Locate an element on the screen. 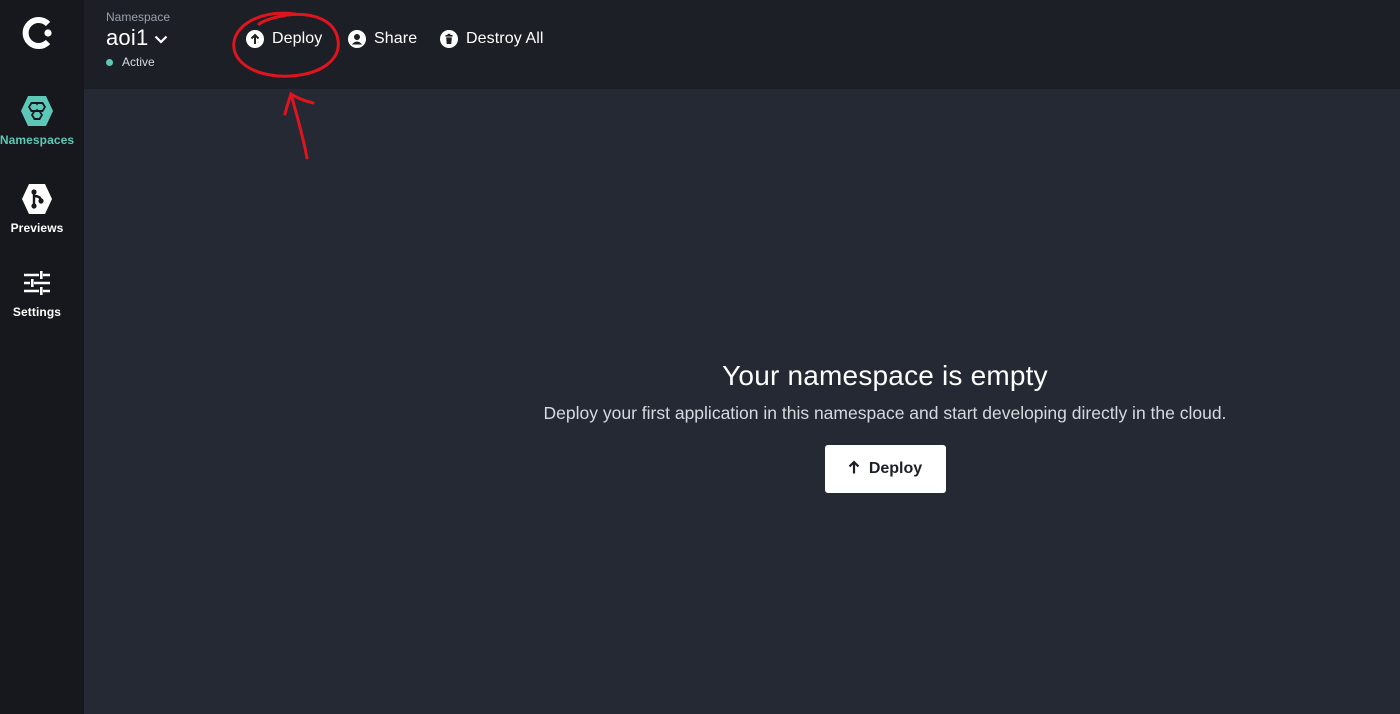  user-icon is located at coordinates (357, 39).